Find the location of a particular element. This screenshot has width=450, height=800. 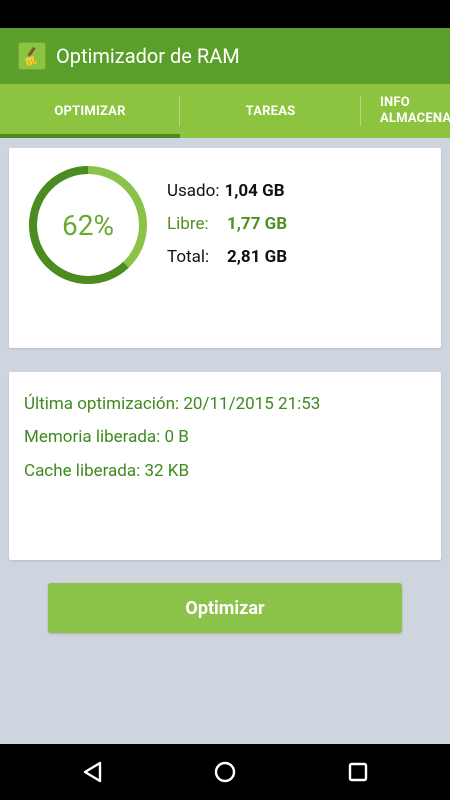

tab-label: INFO ALMACENAMIENTO is located at coordinates (415, 110).